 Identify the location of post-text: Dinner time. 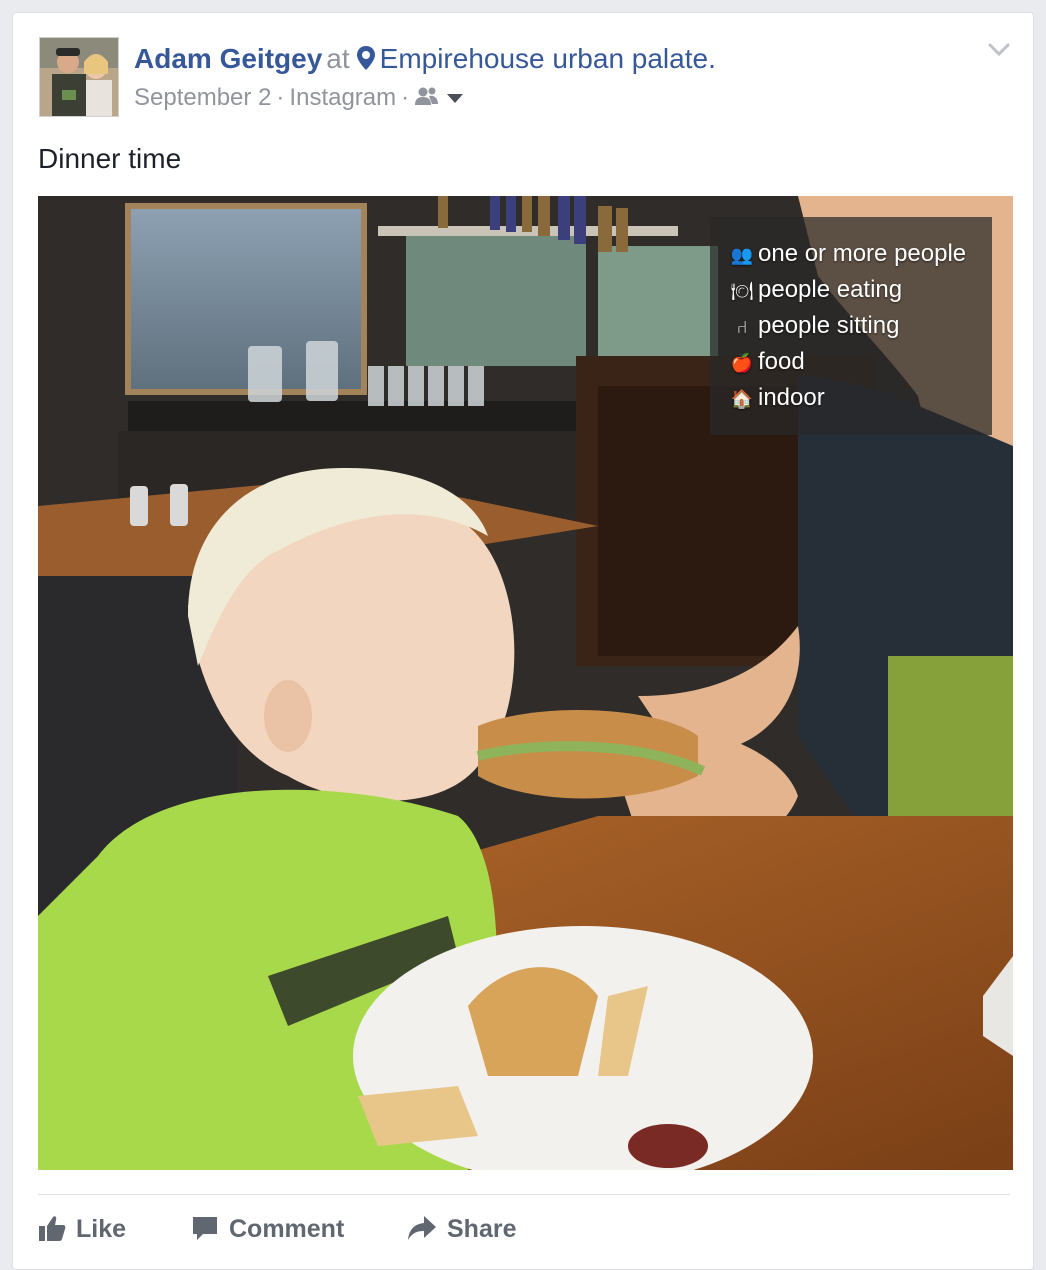
(110, 158).